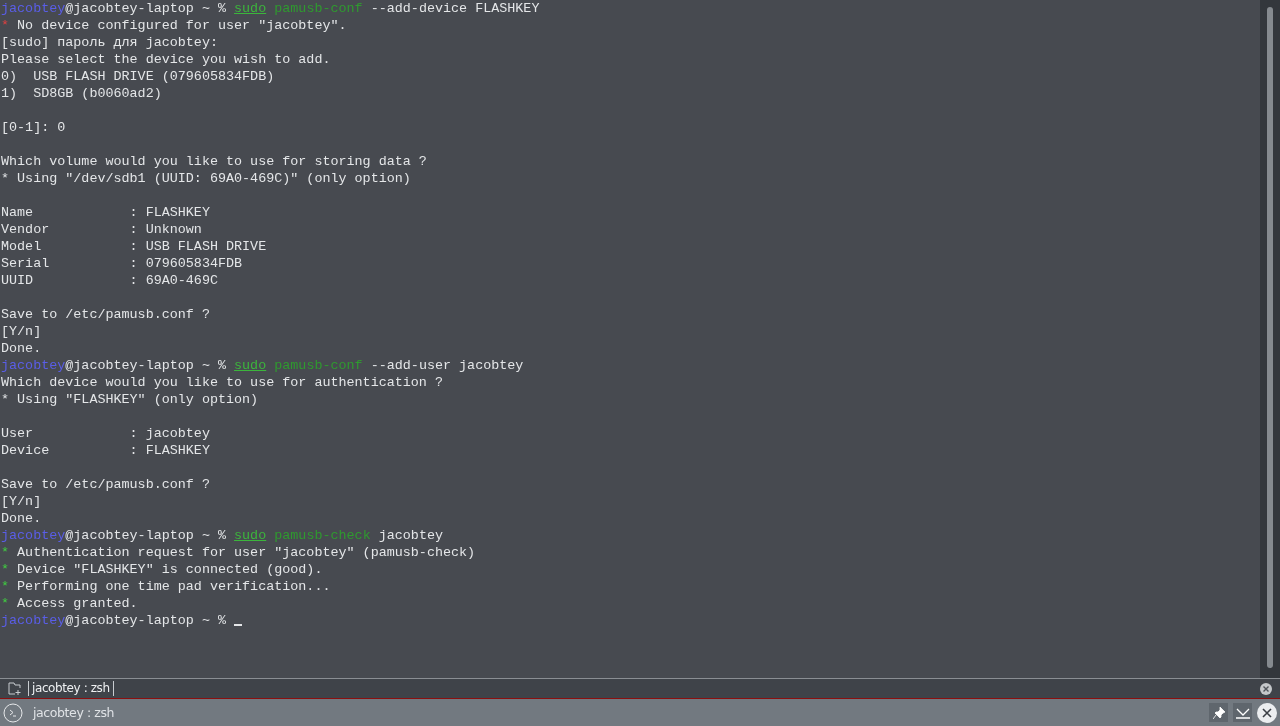 This screenshot has width=1280, height=726. What do you see at coordinates (13, 712) in the screenshot?
I see `terminal-icon` at bounding box center [13, 712].